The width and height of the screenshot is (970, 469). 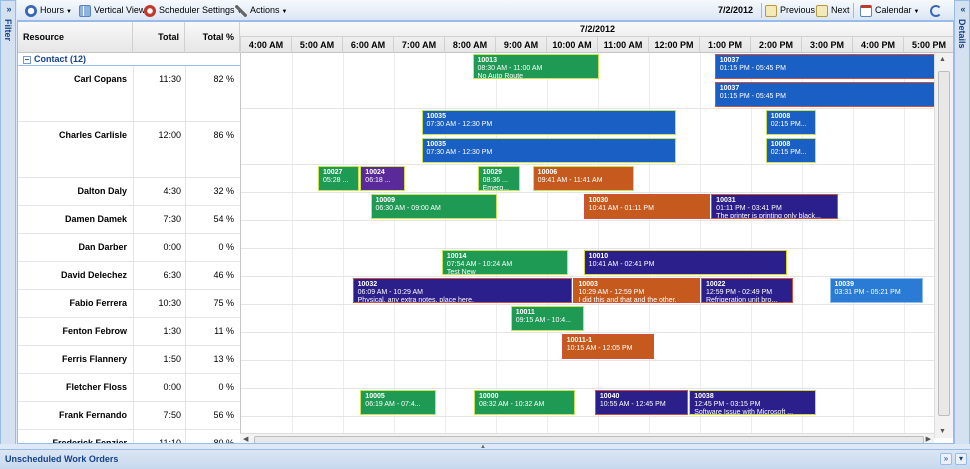 What do you see at coordinates (596, 29) in the screenshot?
I see `timeline-date: 7/2/2012` at bounding box center [596, 29].